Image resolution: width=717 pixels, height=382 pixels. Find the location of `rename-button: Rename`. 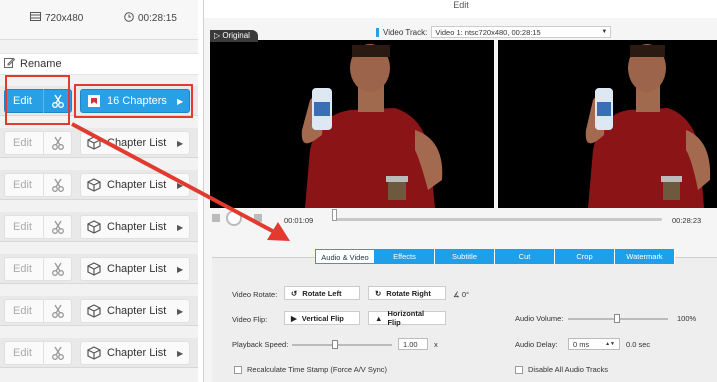

rename-button: Rename is located at coordinates (99, 64).